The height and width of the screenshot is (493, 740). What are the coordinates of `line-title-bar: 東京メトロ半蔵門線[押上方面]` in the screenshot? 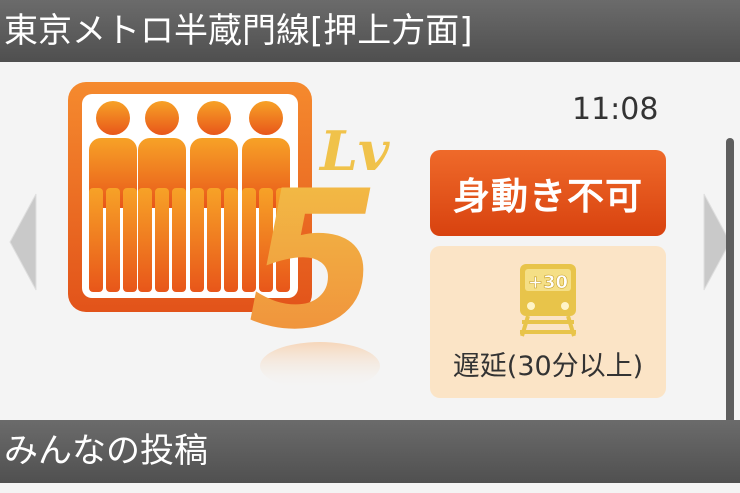 It's located at (370, 31).